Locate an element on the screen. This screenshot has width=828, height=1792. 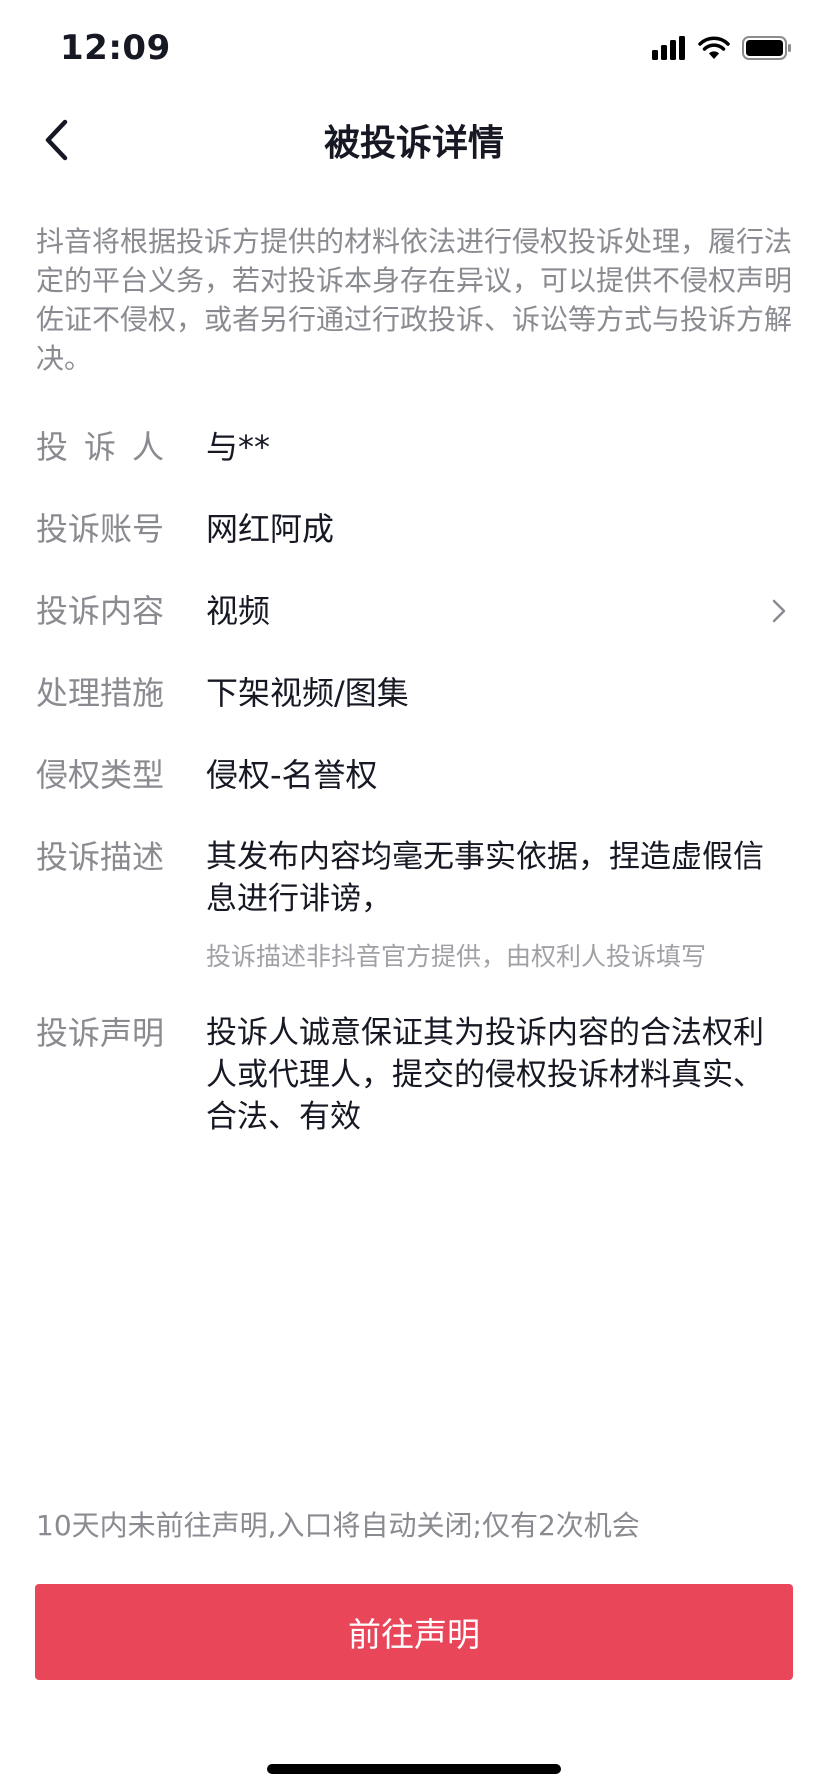
row-complainant: 投诉人 与** is located at coordinates (414, 447).